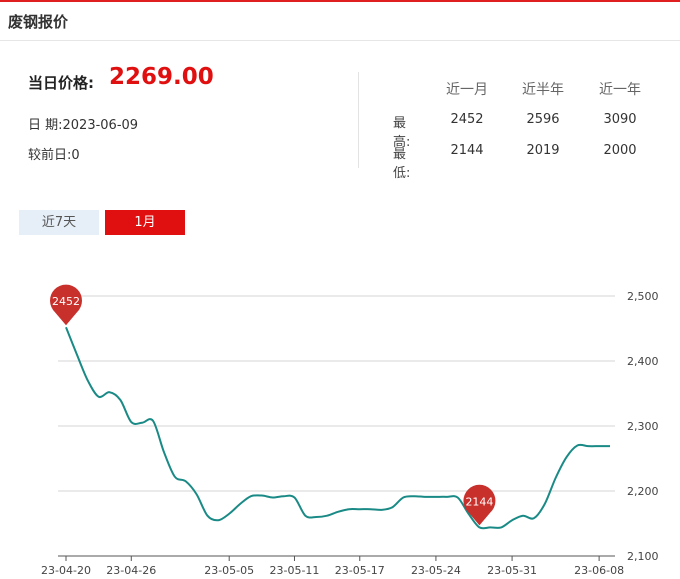 The height and width of the screenshot is (579, 680). I want to click on x-tick-label: 23-05-11, so click(295, 570).